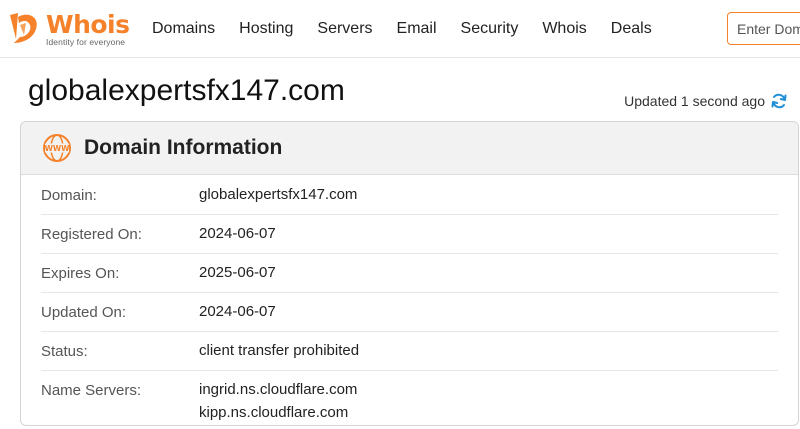 The image size is (800, 429). What do you see at coordinates (409, 312) in the screenshot?
I see `info-row-updated: Updated On: 2024-06-07` at bounding box center [409, 312].